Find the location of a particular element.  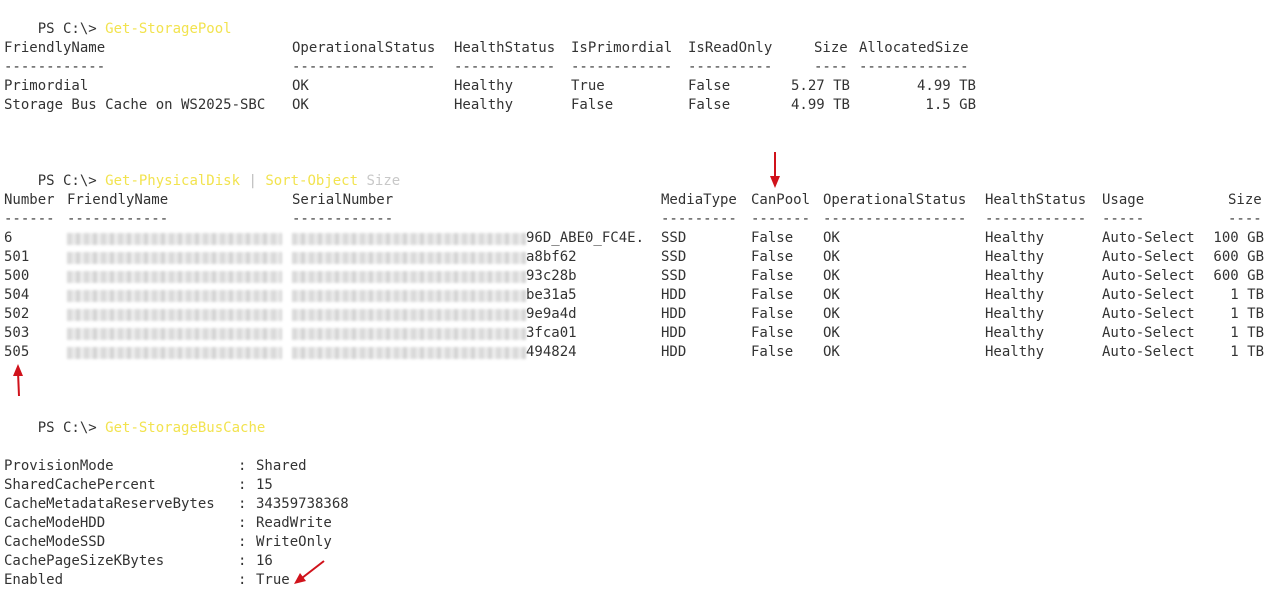

pipe-operator: | is located at coordinates (252, 181).